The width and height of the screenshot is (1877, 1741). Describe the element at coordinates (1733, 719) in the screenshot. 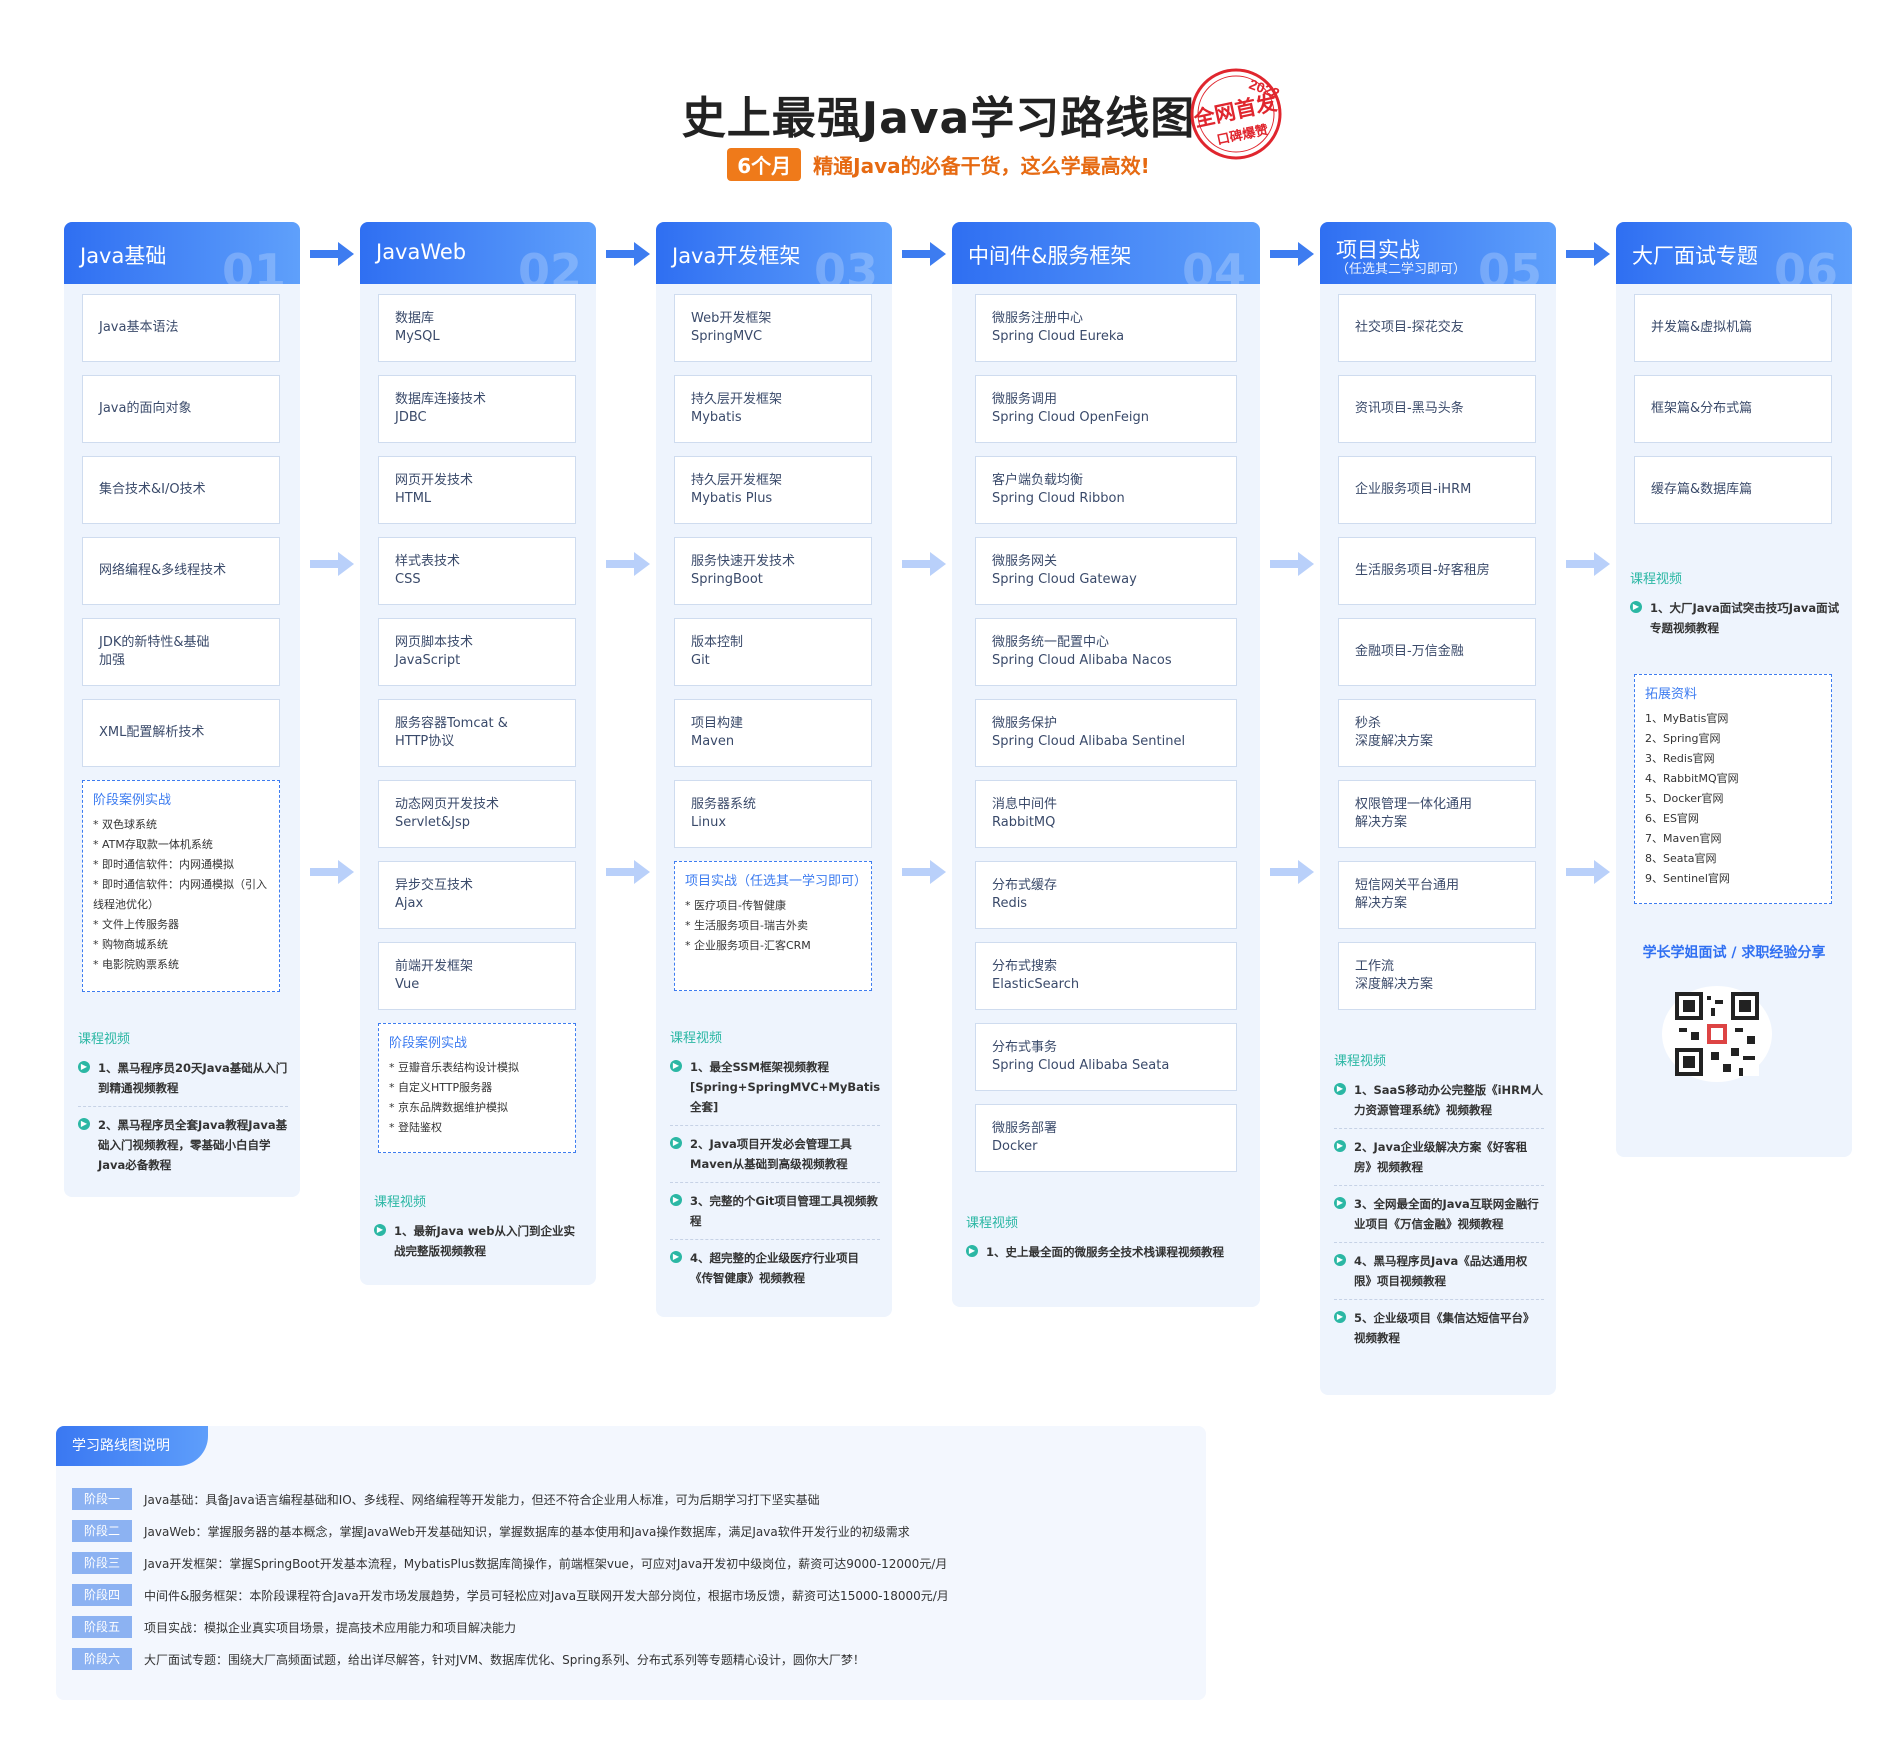

I see `resource-link: 1、MyBatis官网` at that location.